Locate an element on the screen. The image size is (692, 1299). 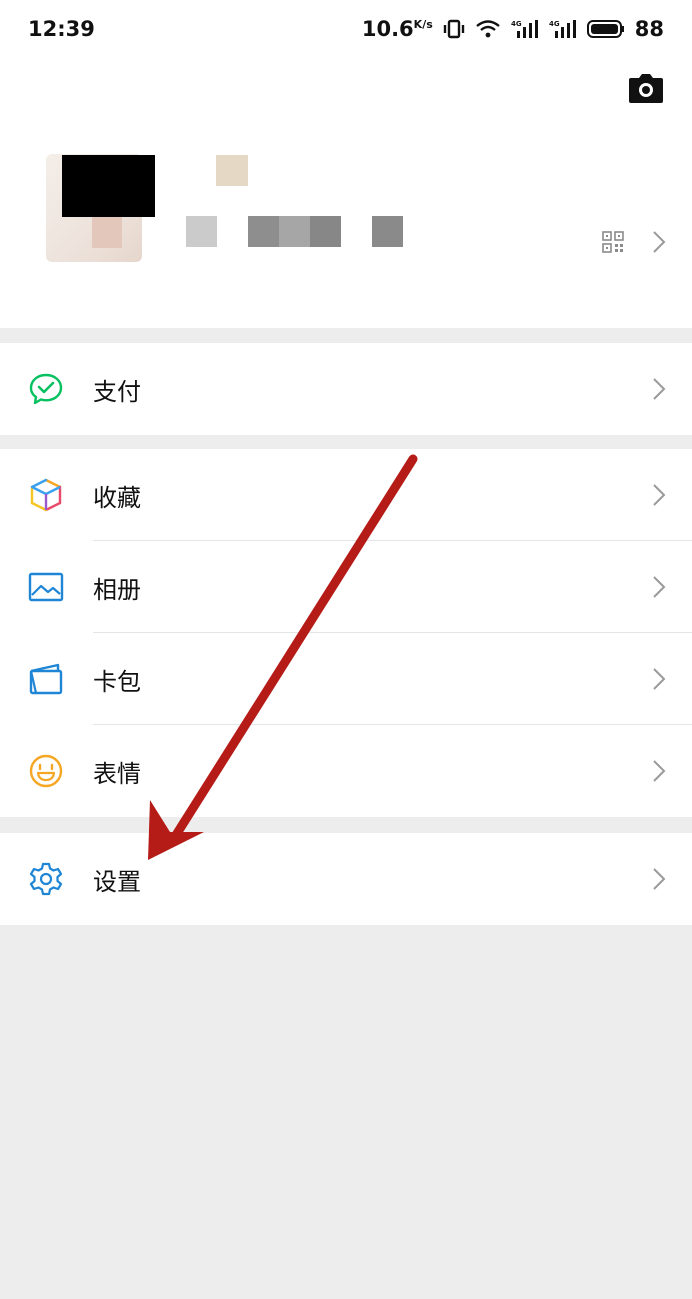
favorites-cube-icon is located at coordinates (46, 495).